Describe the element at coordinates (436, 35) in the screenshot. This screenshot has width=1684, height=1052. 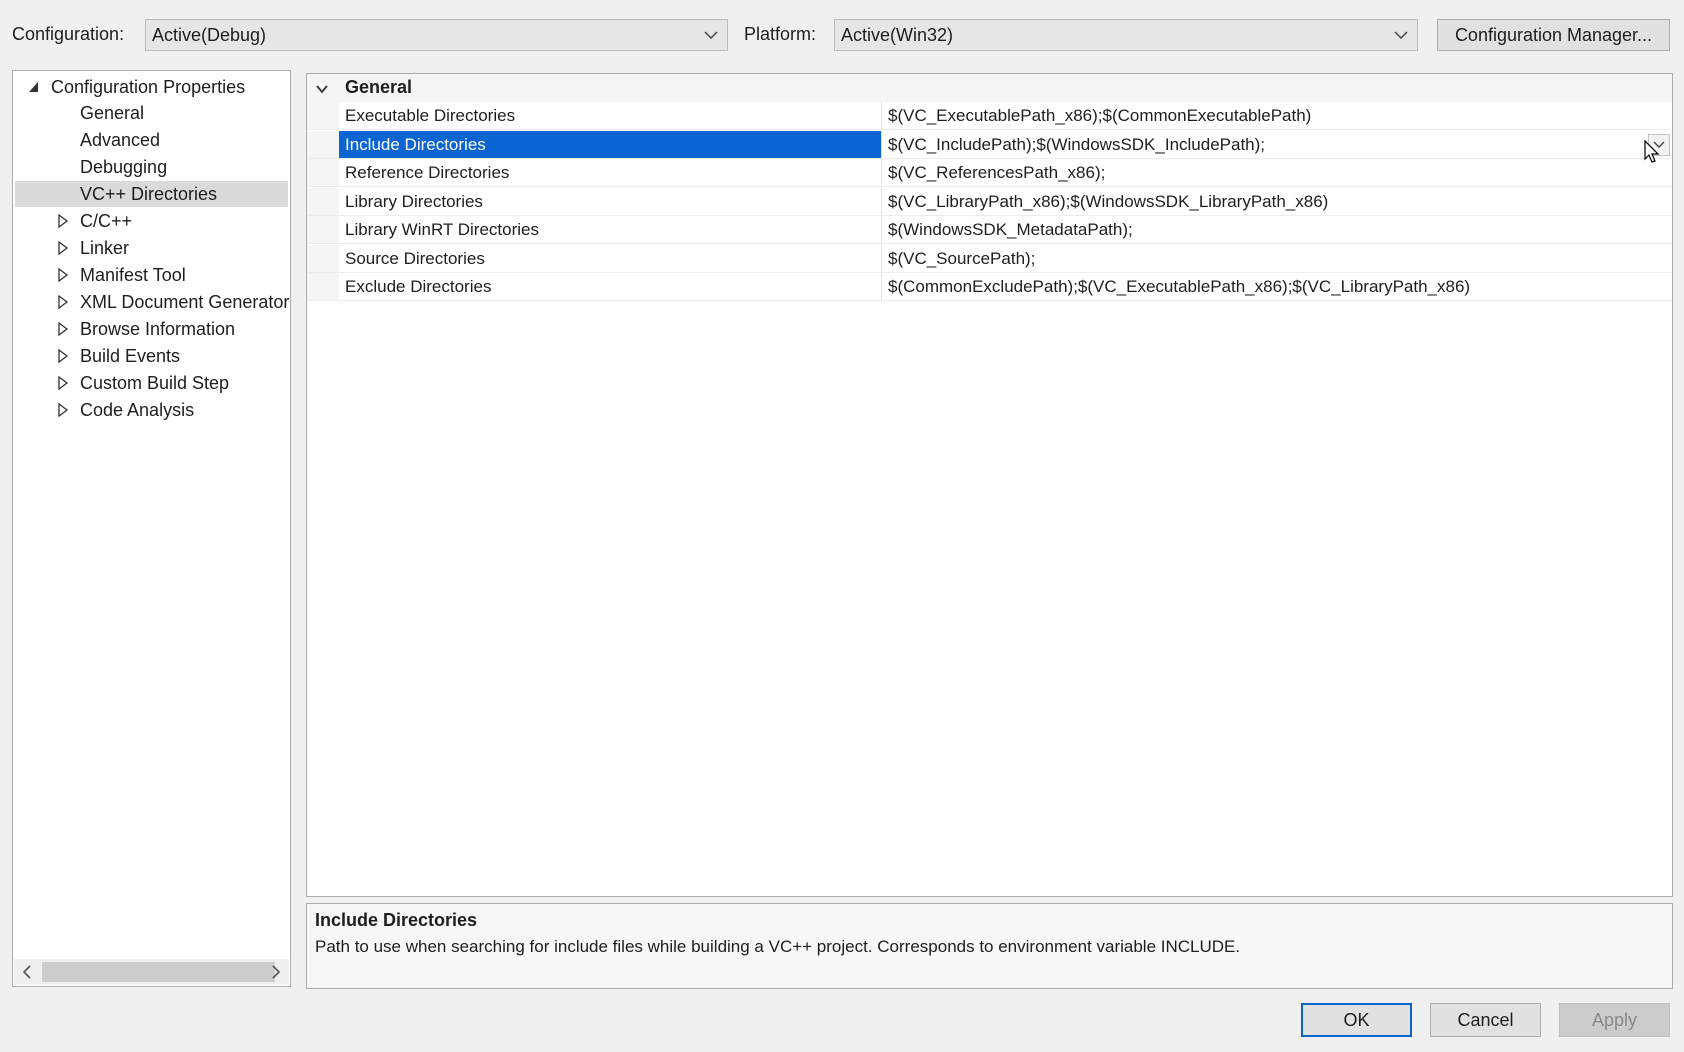
I see `configuration-dropdown: Active(Debug)` at that location.